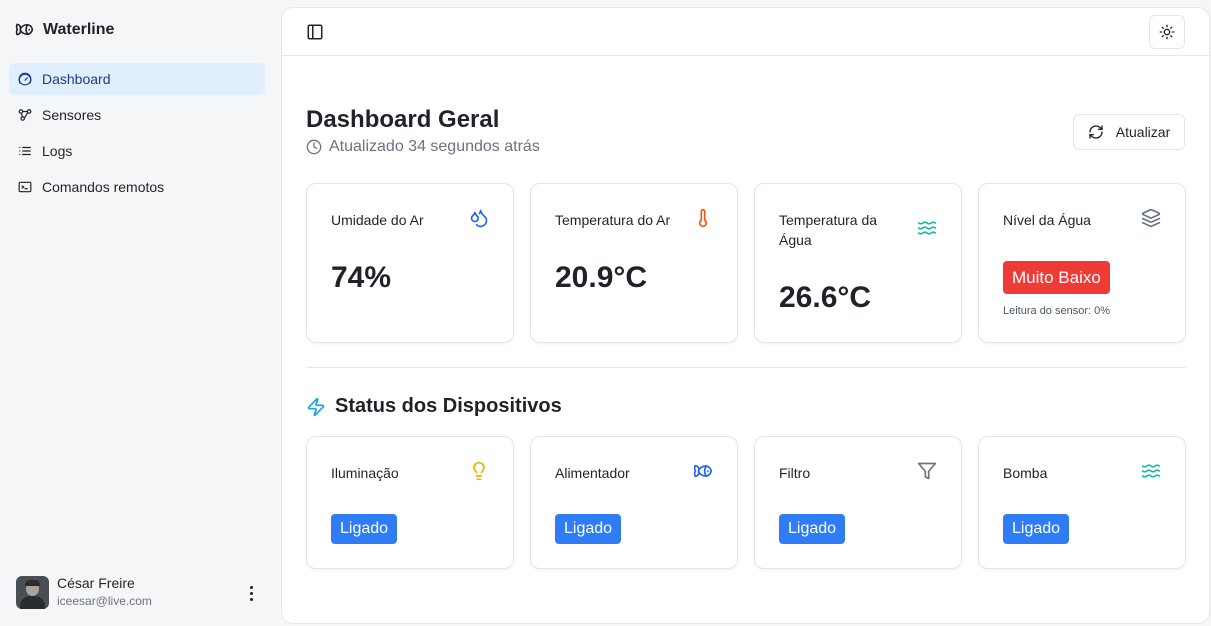  I want to click on sensor-card-temperatura-agua: Temperatura da Água 26.6°C, so click(858, 263).